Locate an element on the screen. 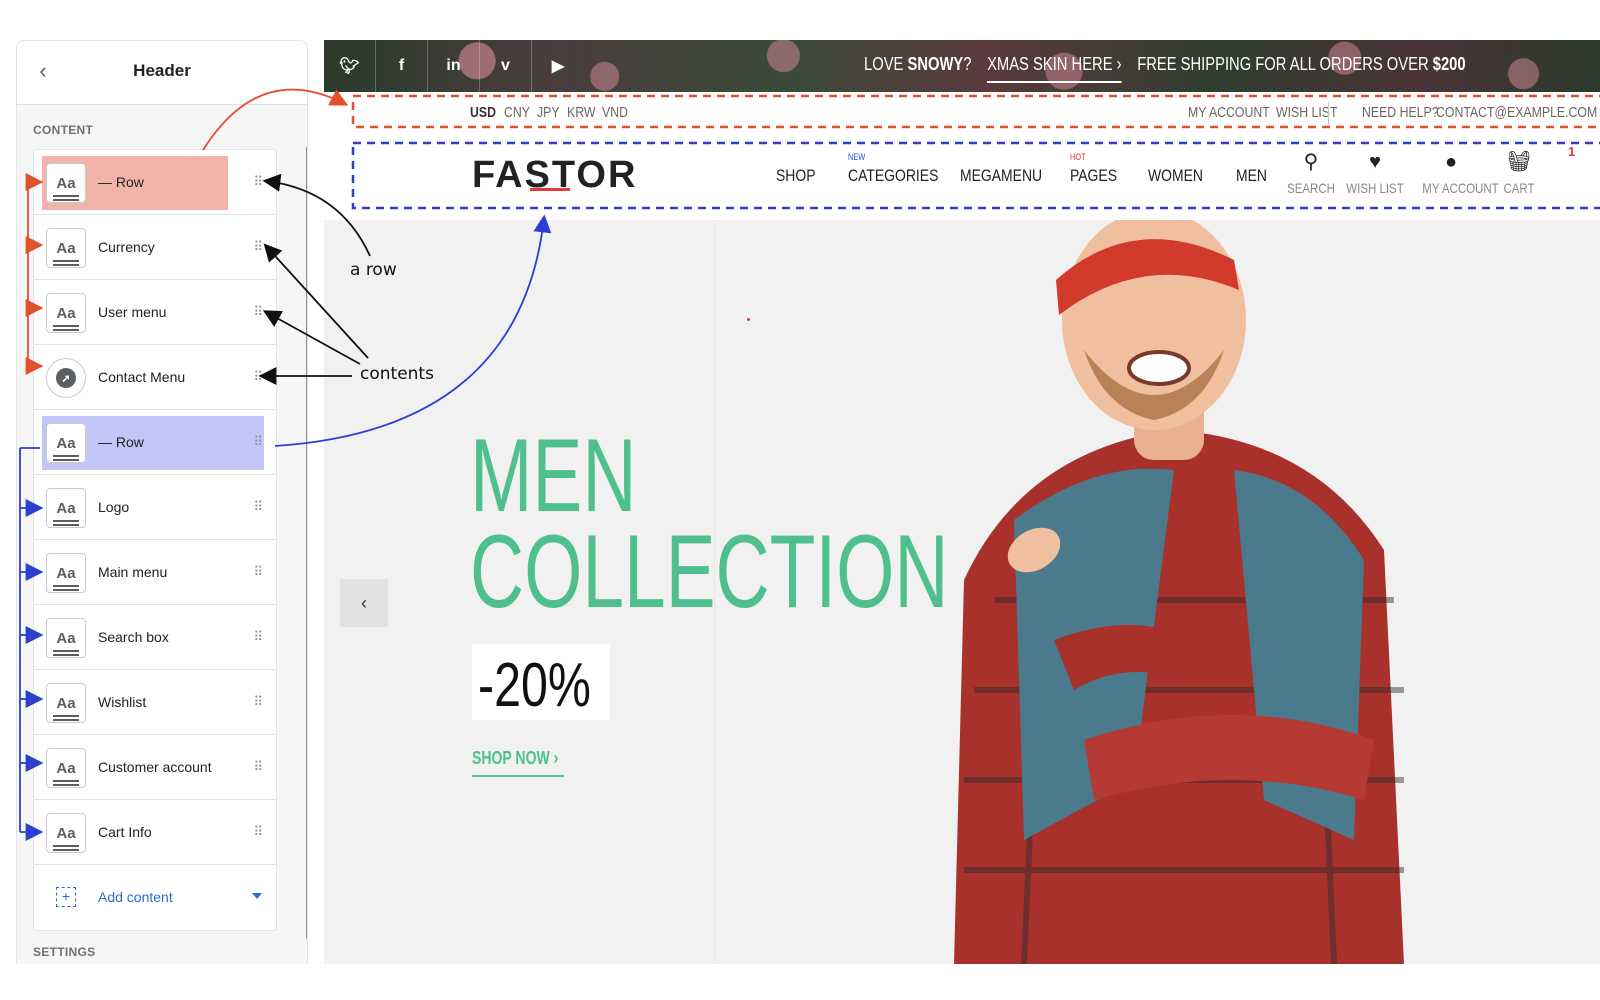 The image size is (1600, 1000). youtube-icon: ▶ is located at coordinates (558, 66).